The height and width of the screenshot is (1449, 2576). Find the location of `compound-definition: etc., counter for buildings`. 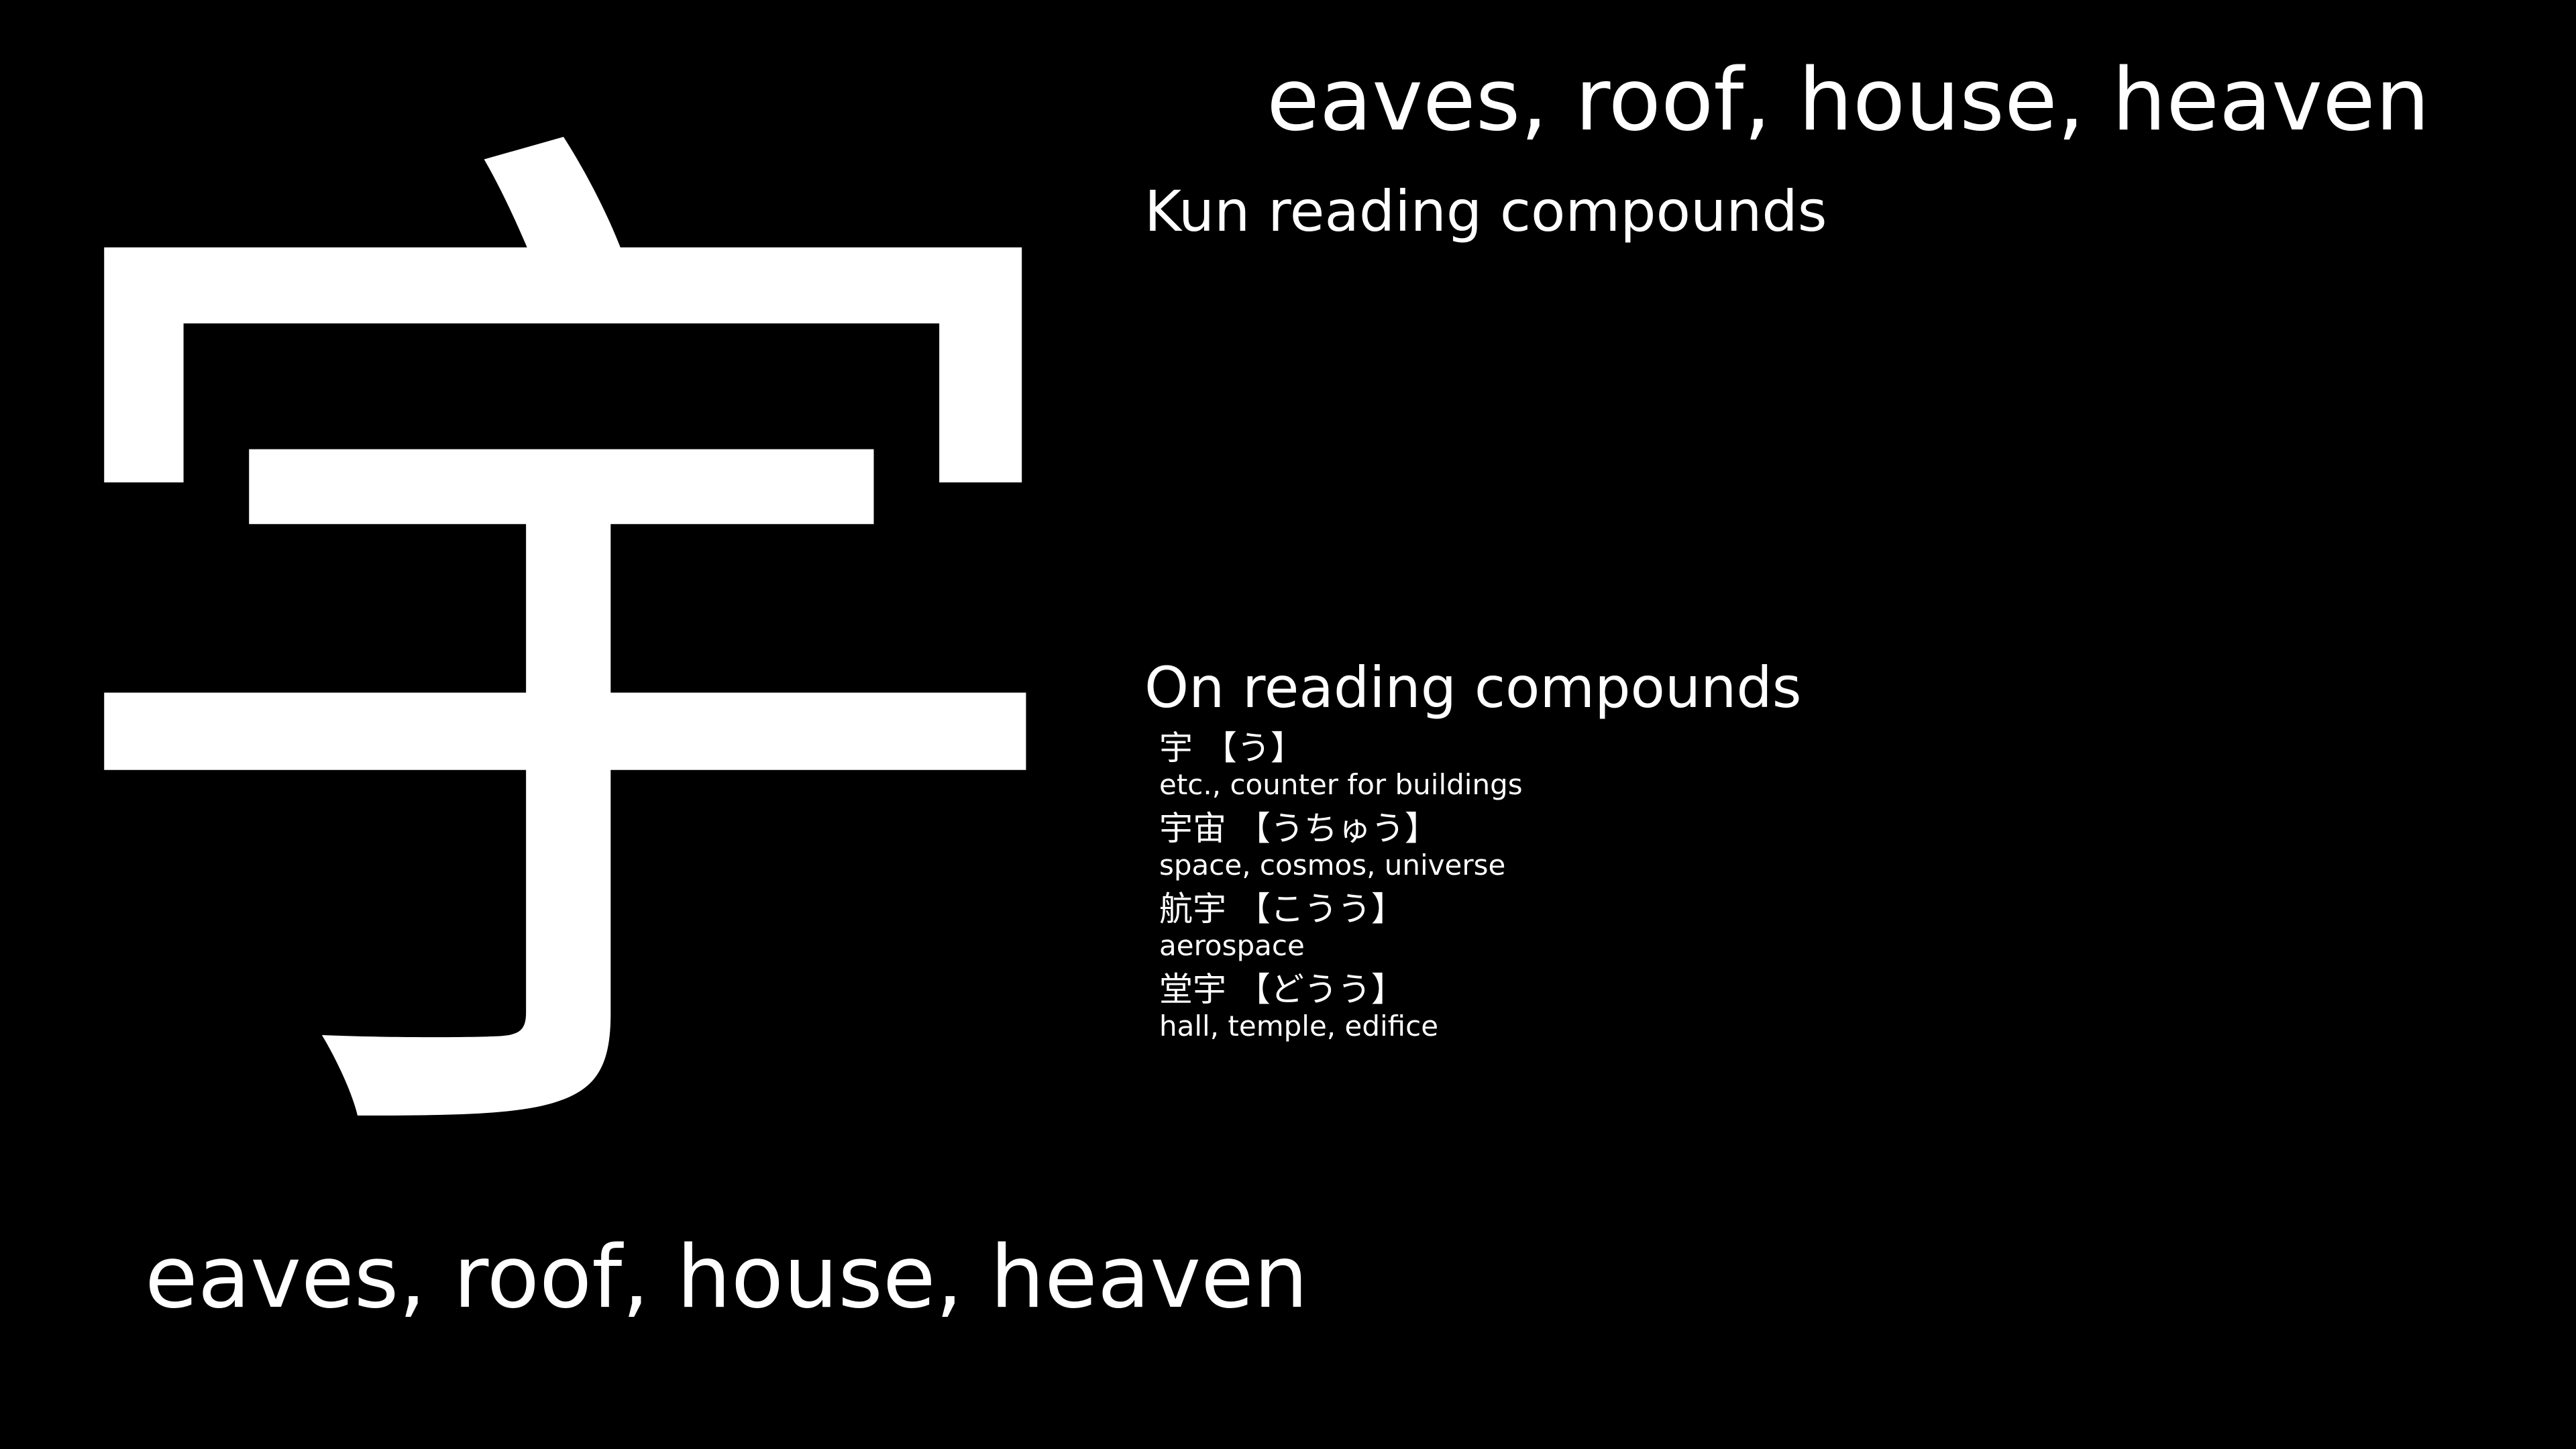

compound-definition: etc., counter for buildings is located at coordinates (1341, 784).